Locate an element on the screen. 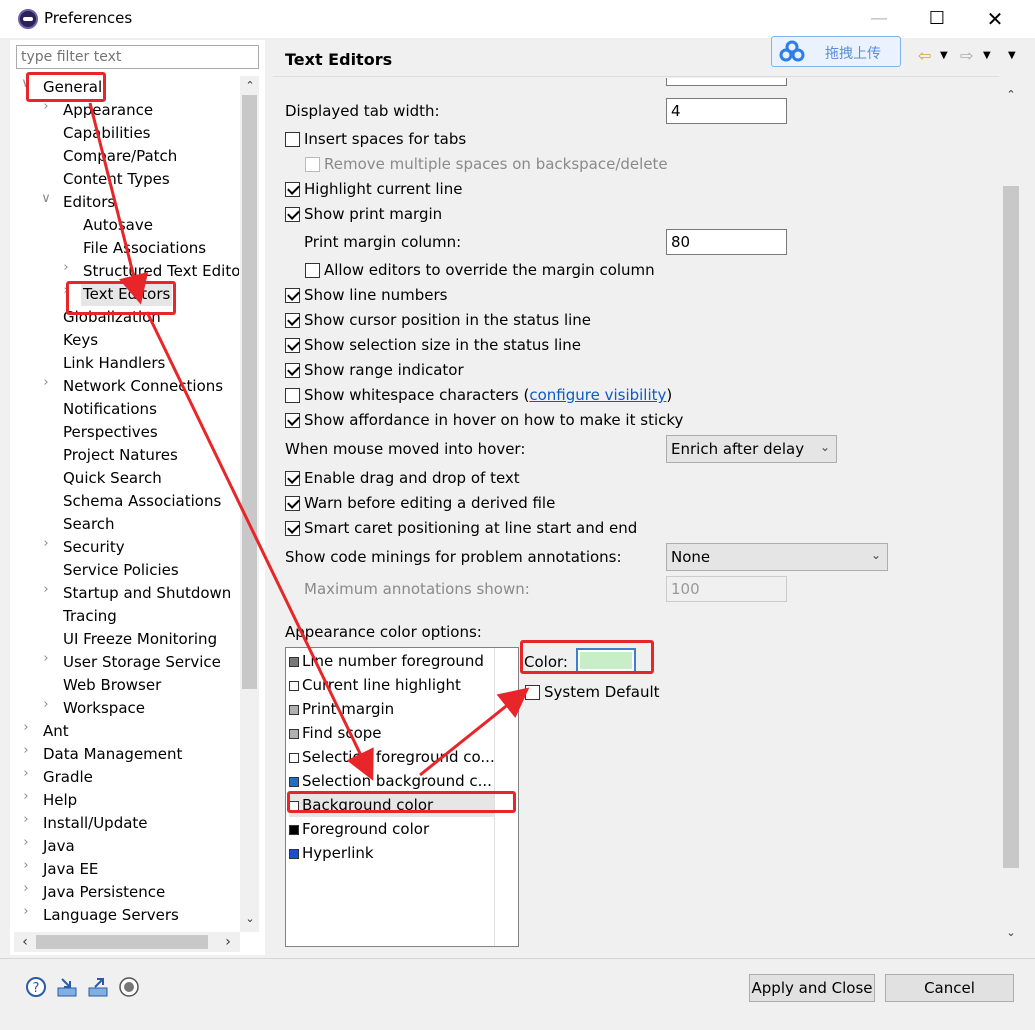  highlight-line-checkbox is located at coordinates (292, 189).